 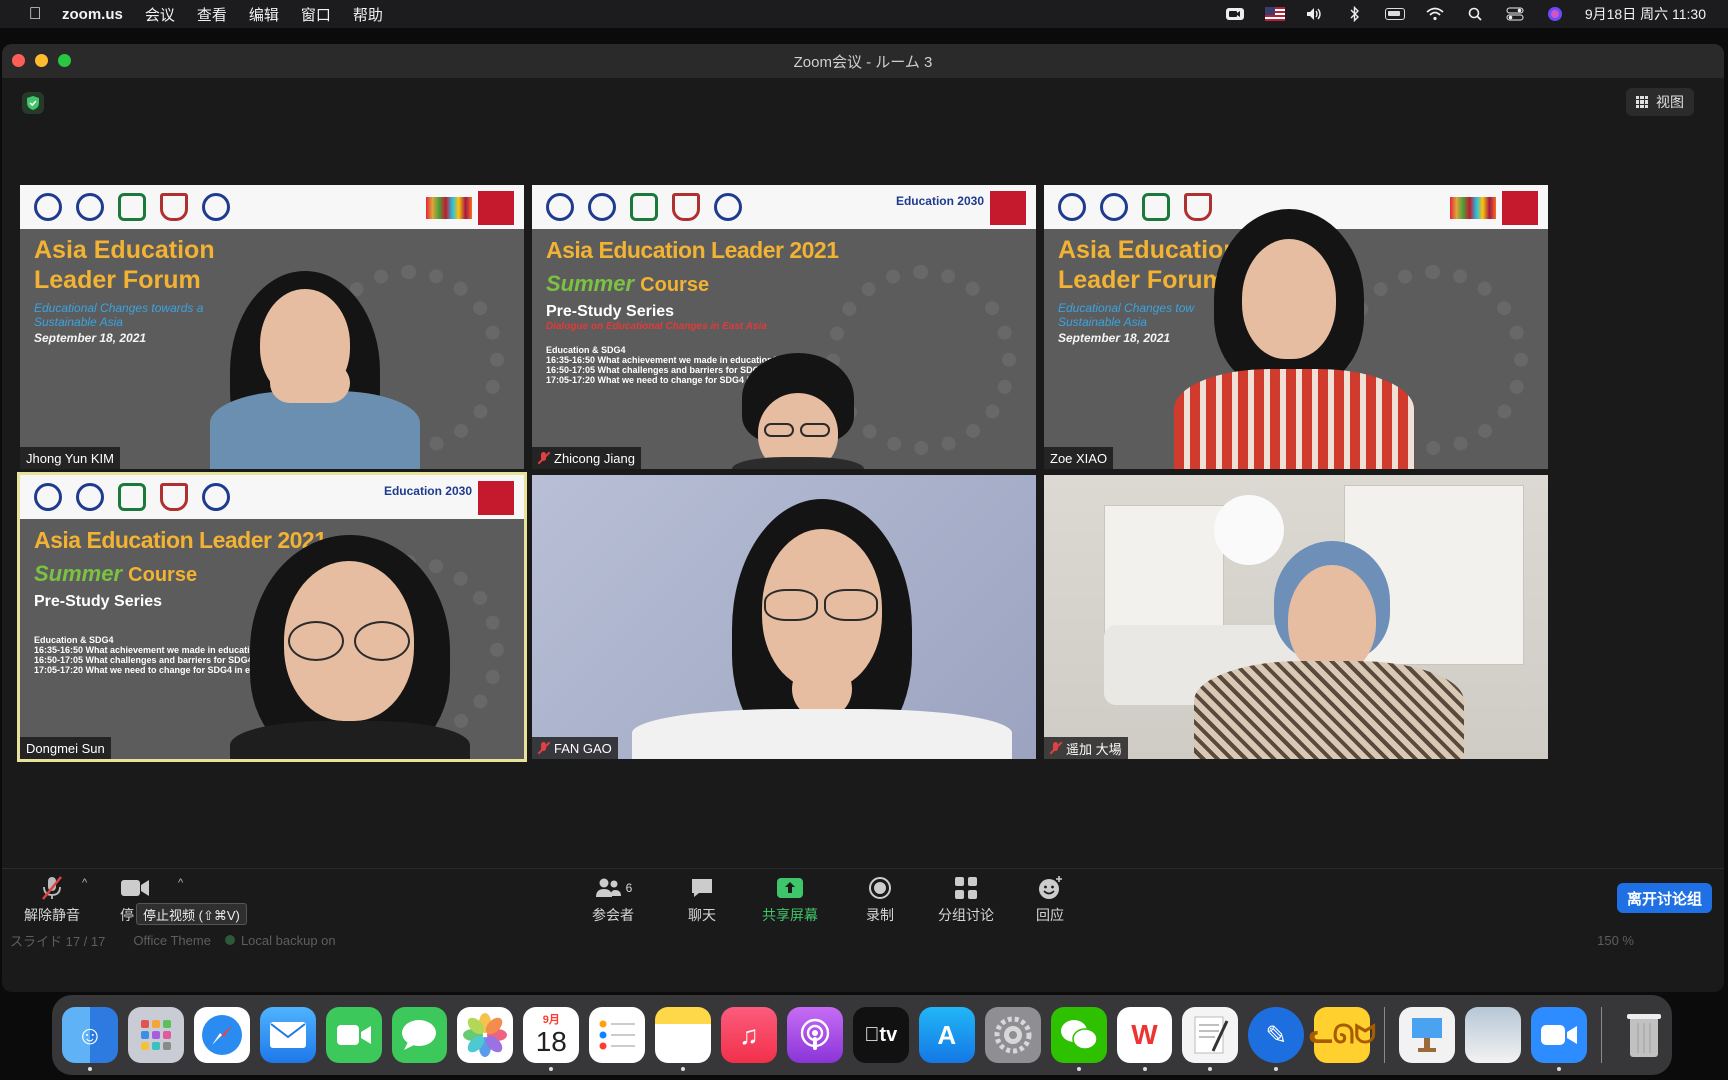 What do you see at coordinates (180, 883) in the screenshot?
I see `video-options-chevron-icon: ^` at bounding box center [180, 883].